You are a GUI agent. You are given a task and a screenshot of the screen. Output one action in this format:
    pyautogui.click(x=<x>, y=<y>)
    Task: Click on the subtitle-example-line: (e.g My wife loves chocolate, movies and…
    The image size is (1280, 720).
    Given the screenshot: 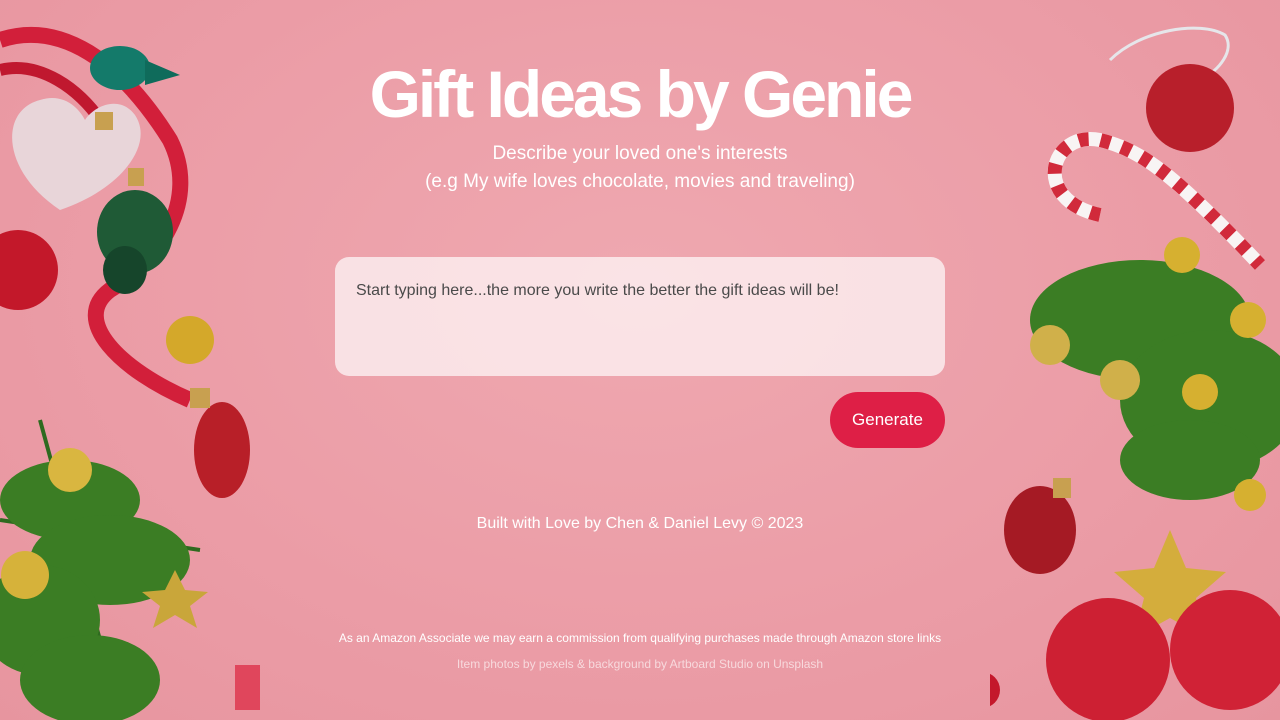 What is the action you would take?
    pyautogui.click(x=640, y=181)
    